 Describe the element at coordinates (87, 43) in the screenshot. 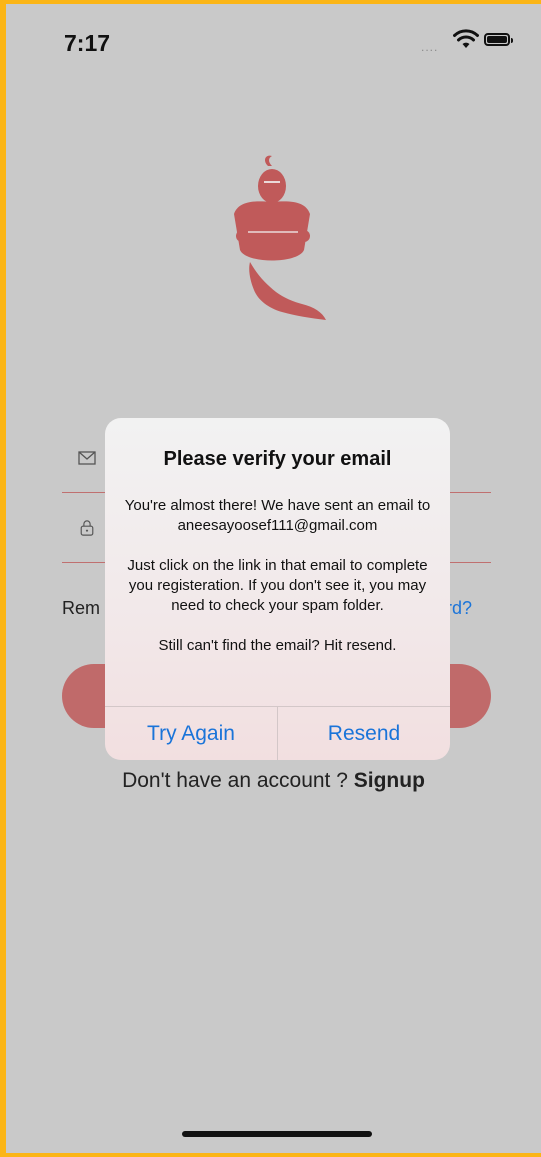

I see `status-time: 7:17` at that location.